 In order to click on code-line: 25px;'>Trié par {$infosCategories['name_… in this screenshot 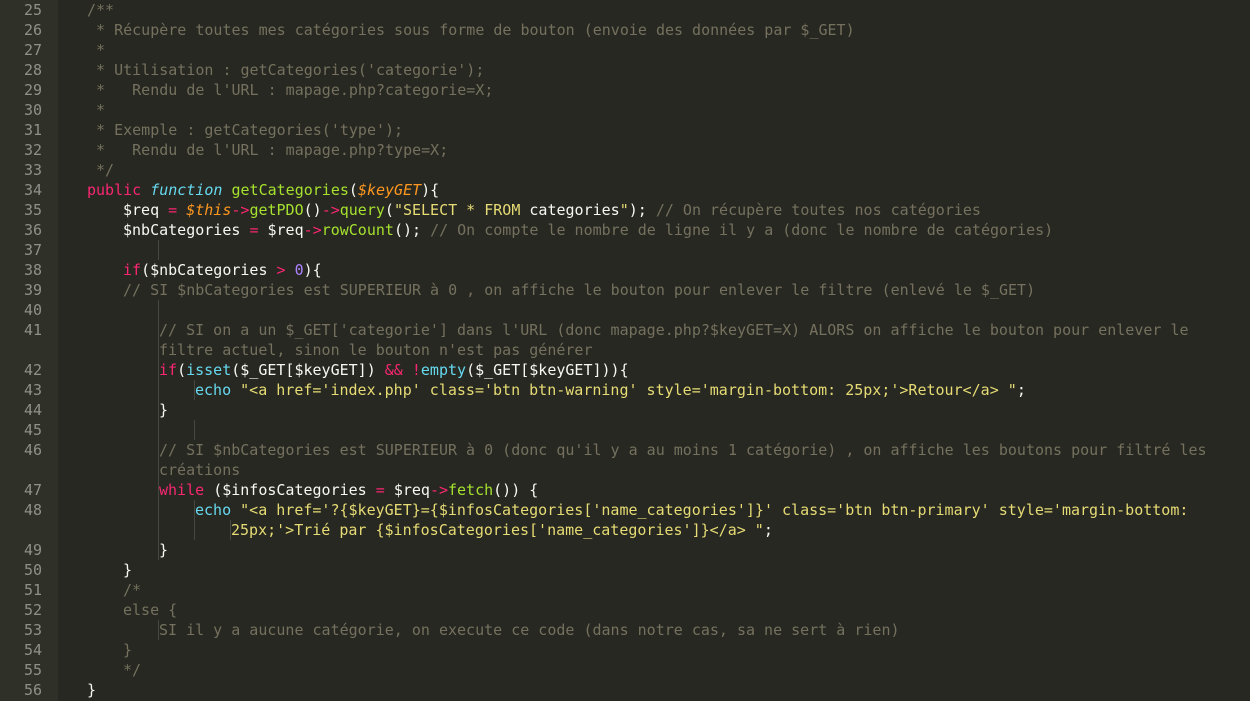, I will do `click(625, 530)`.